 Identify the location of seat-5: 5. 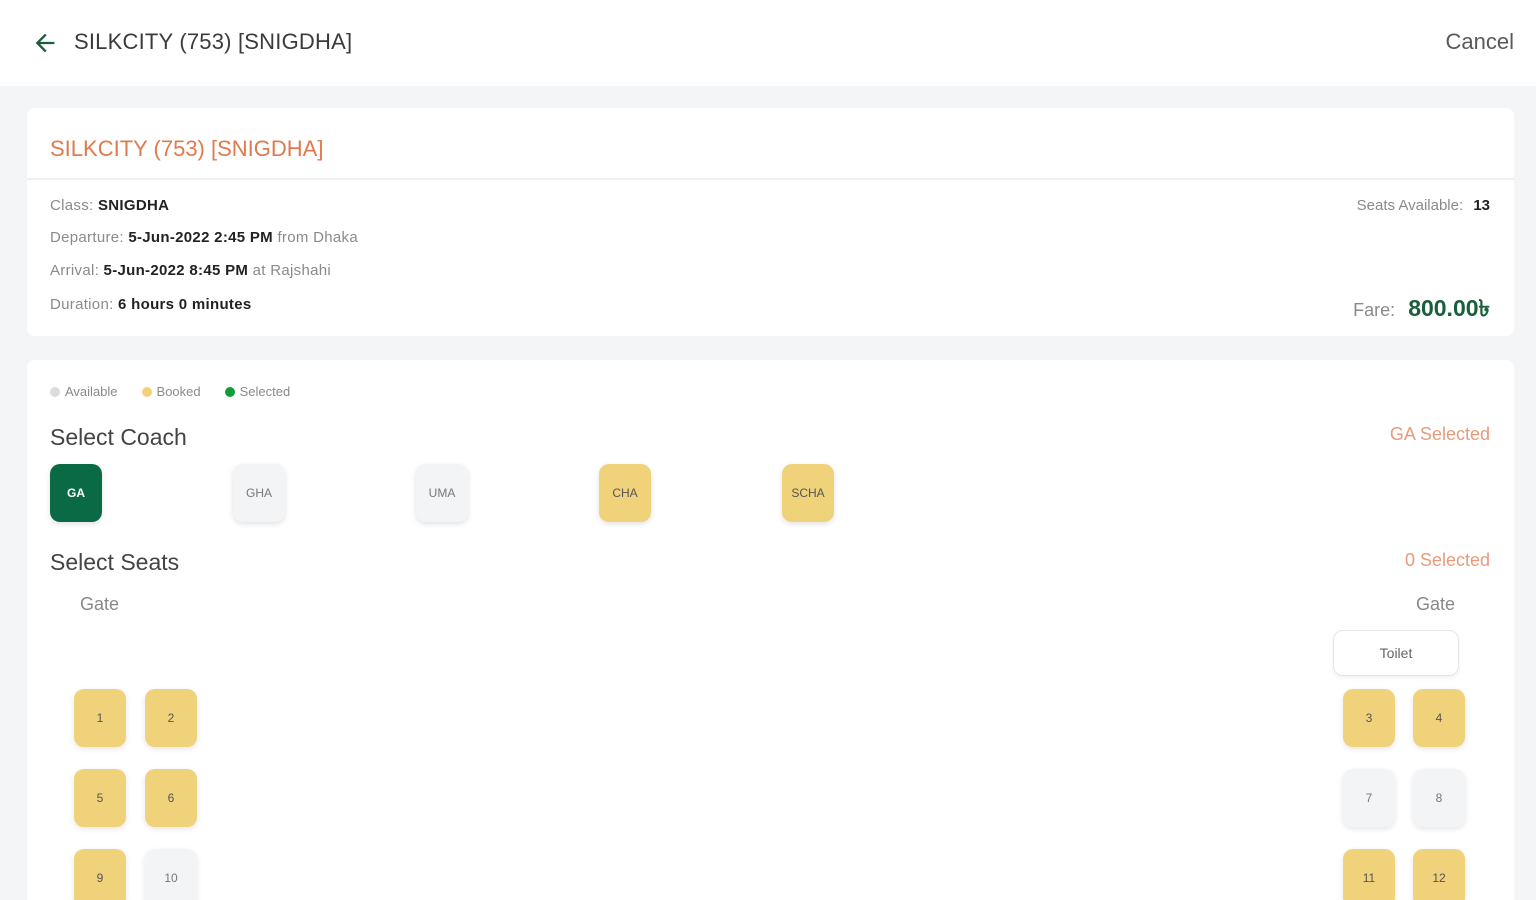
(100, 798).